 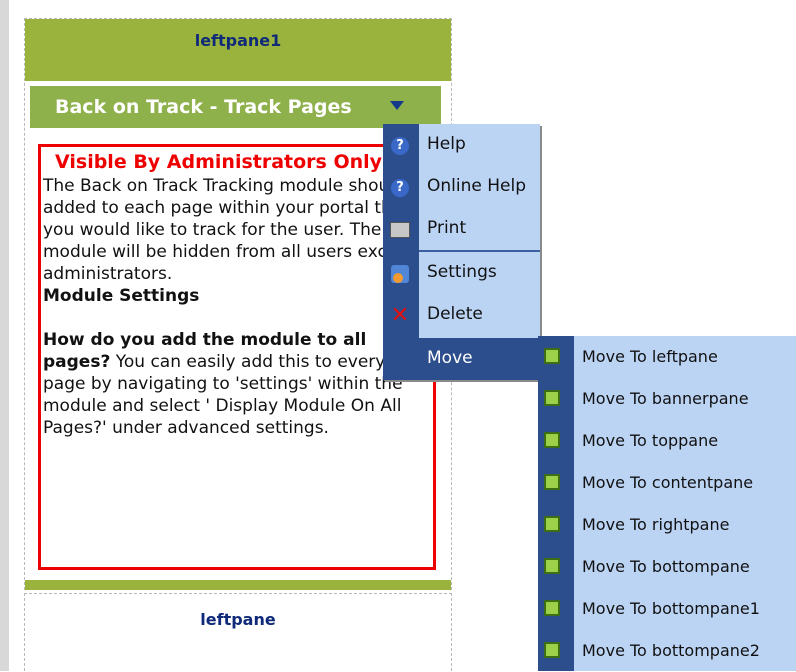 I want to click on menu-item-label: Settings, so click(x=462, y=272).